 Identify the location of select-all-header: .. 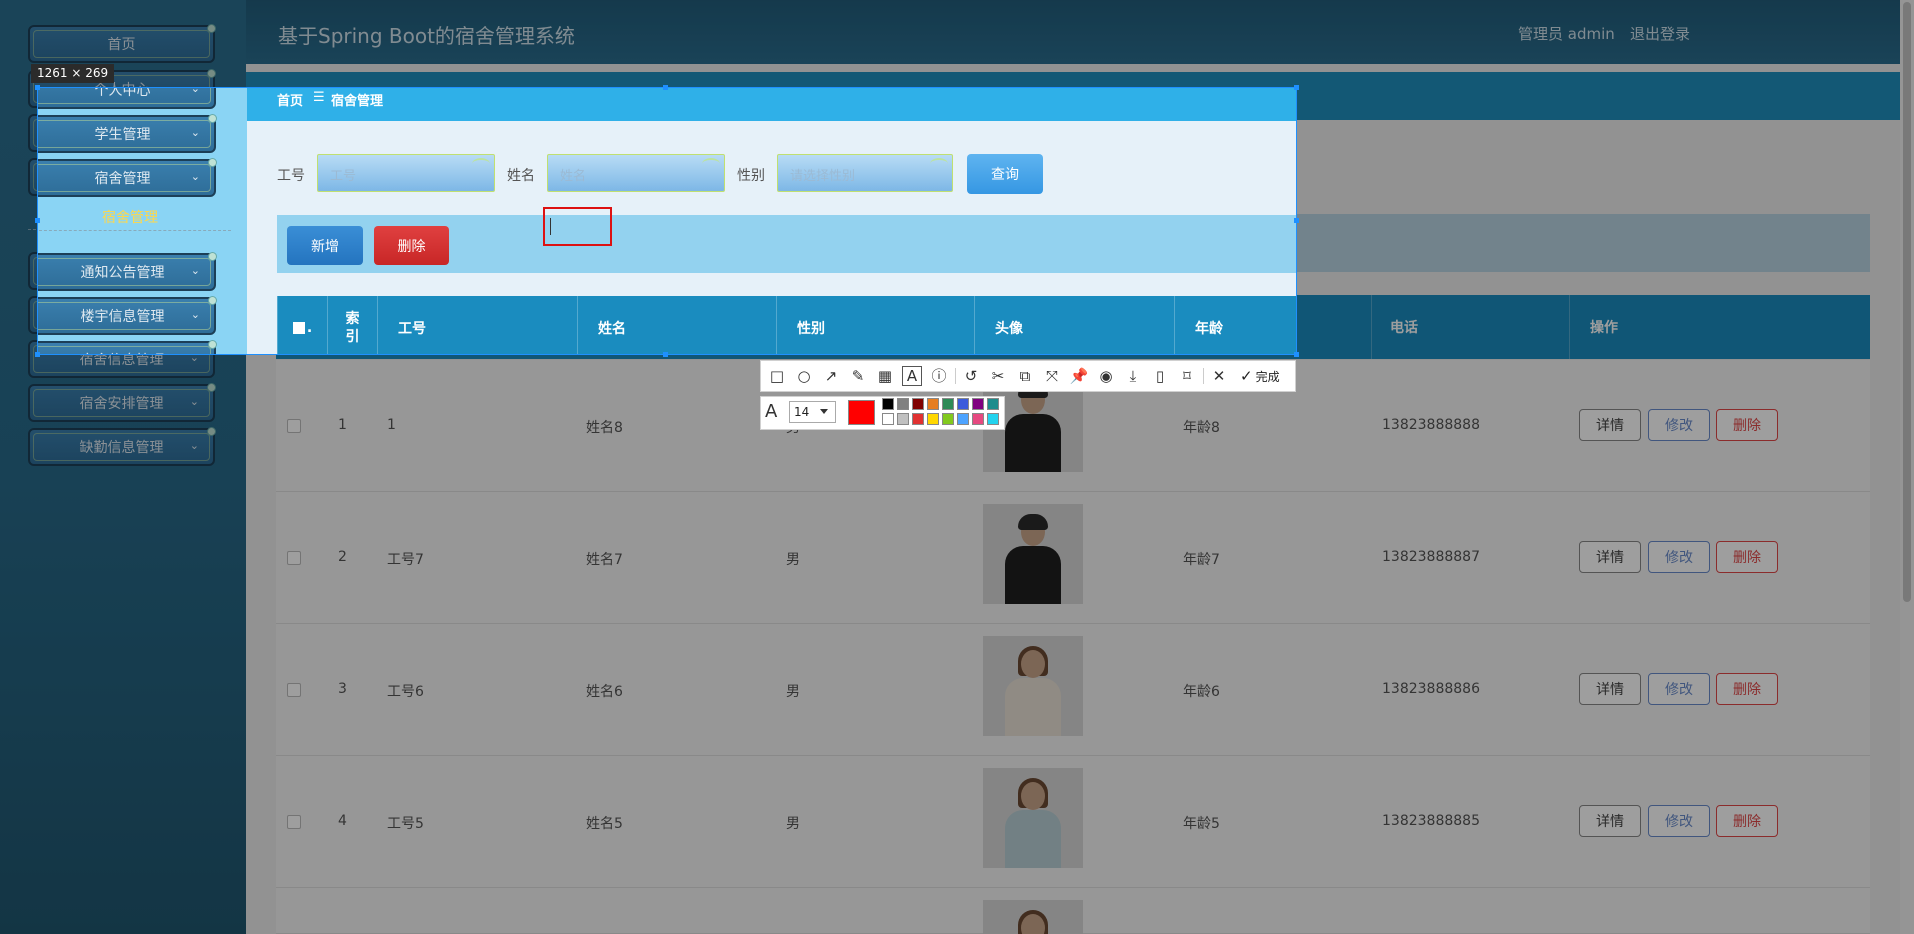
(302, 325).